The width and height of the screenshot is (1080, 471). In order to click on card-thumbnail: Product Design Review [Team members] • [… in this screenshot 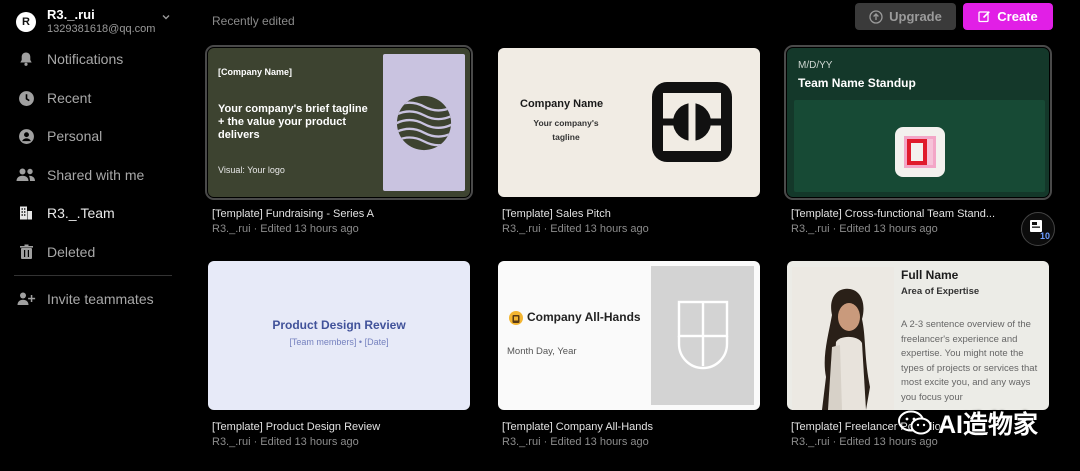, I will do `click(339, 335)`.